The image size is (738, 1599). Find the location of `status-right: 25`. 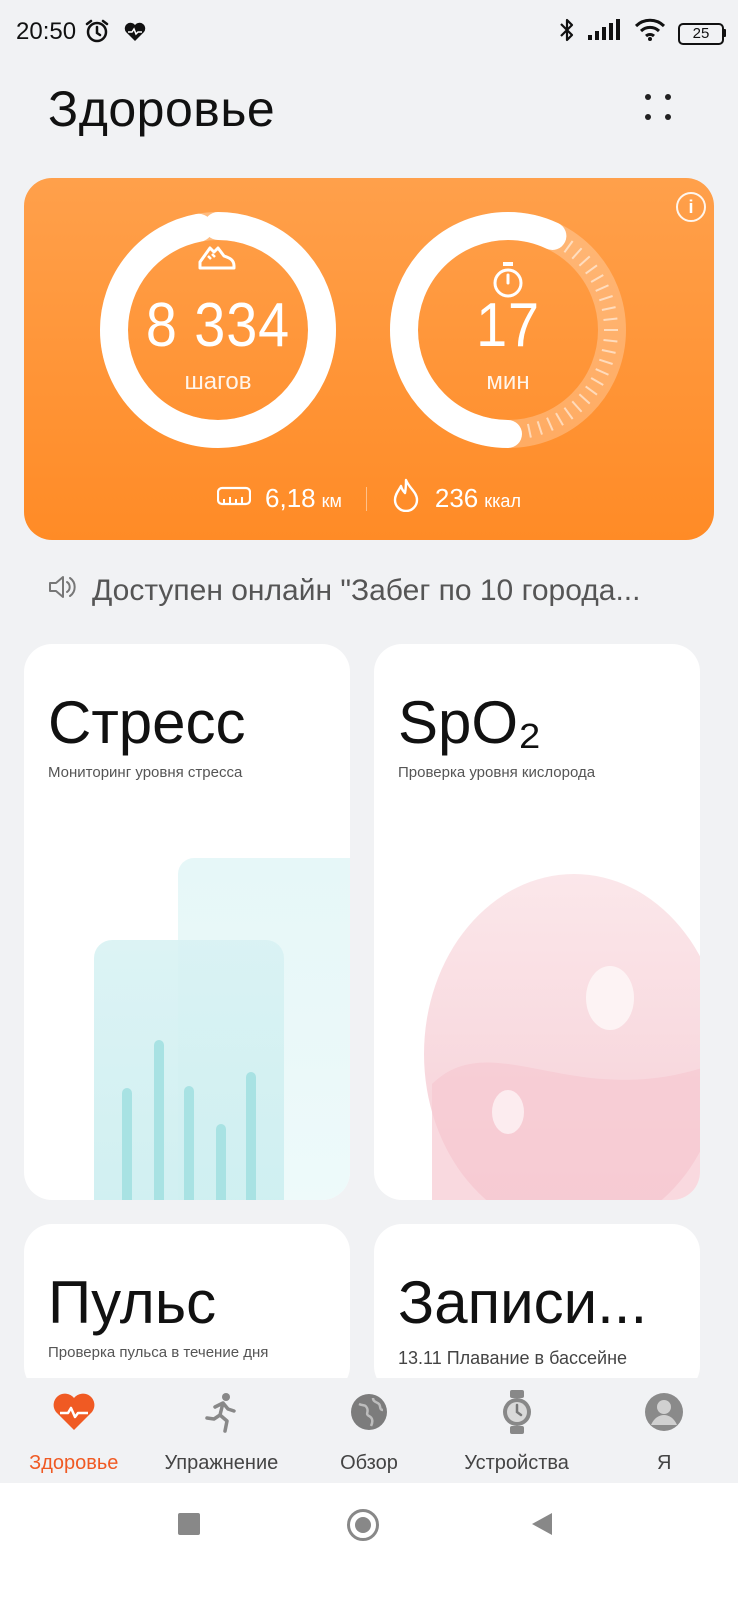

status-right: 25 is located at coordinates (642, 32).